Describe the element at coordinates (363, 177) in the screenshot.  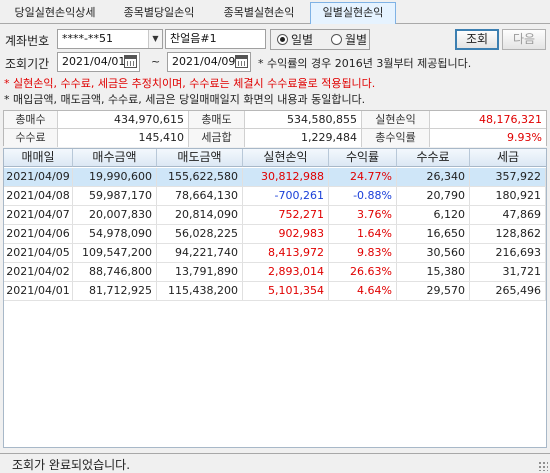
I see `cell-return: 24.77%` at that location.